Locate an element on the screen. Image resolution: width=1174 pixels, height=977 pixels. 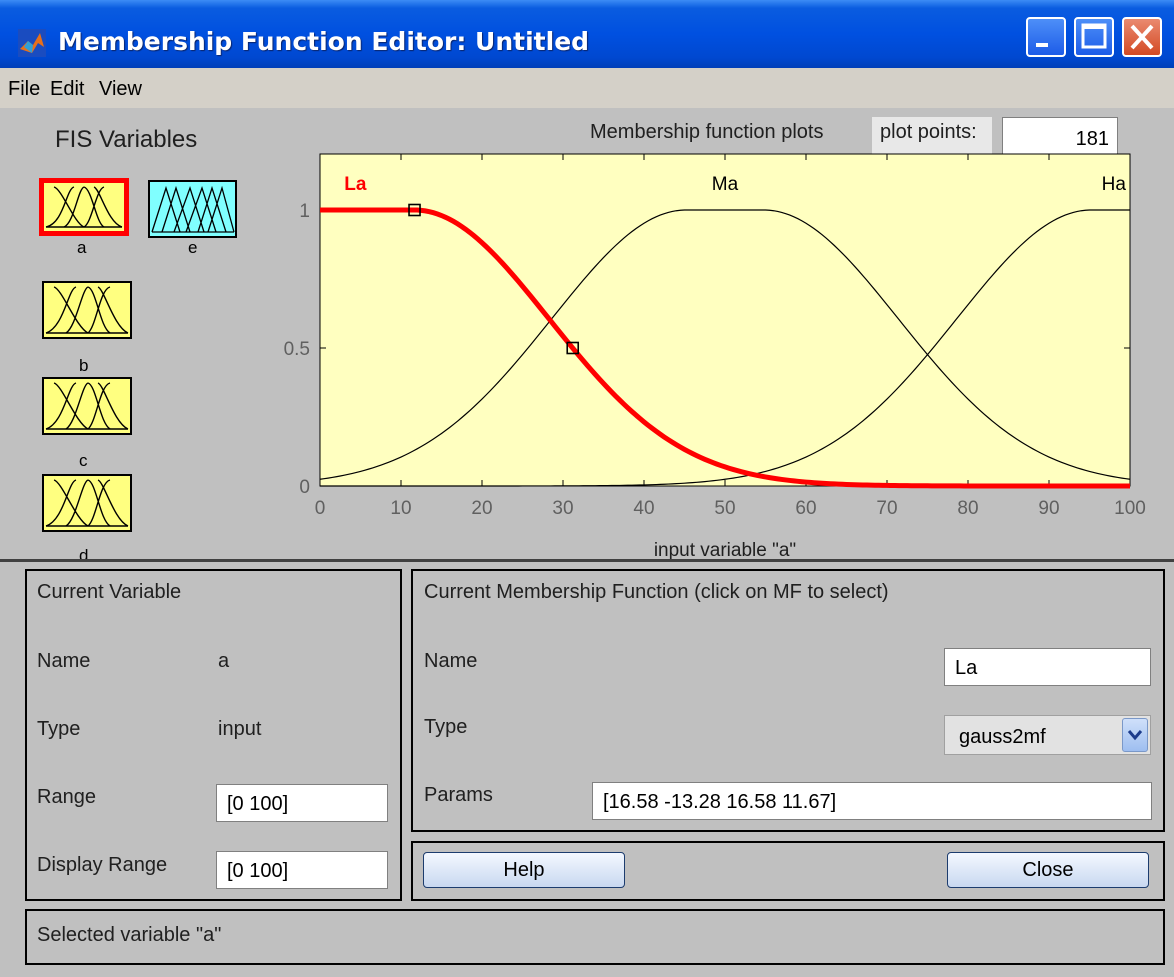
variable-b-icon is located at coordinates (87, 310).